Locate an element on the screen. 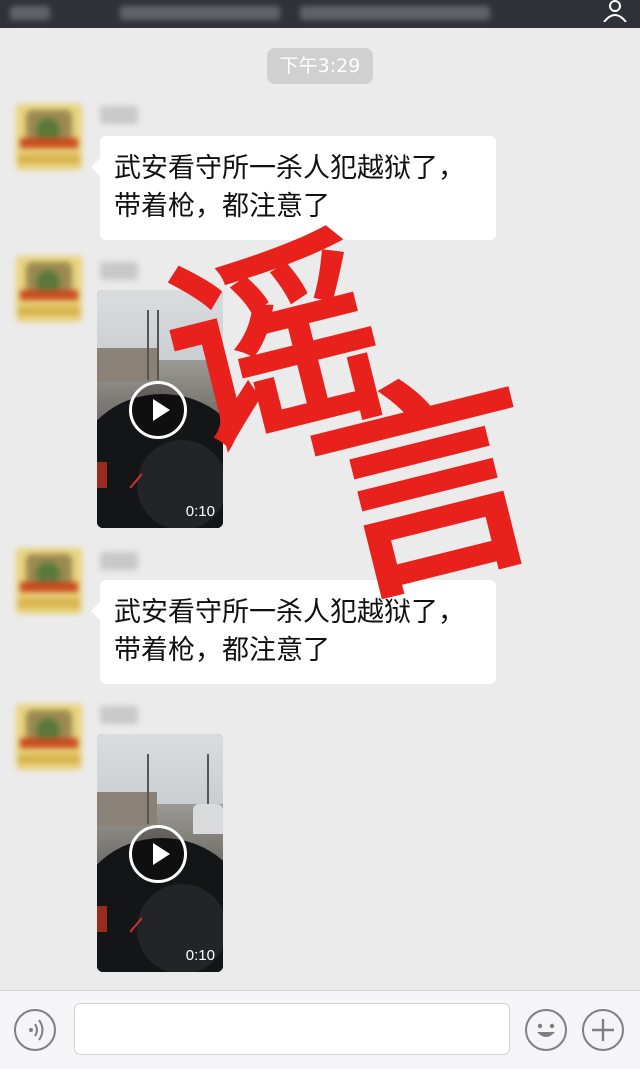 Image resolution: width=640 pixels, height=1069 pixels. voice-input-button is located at coordinates (35, 1030).